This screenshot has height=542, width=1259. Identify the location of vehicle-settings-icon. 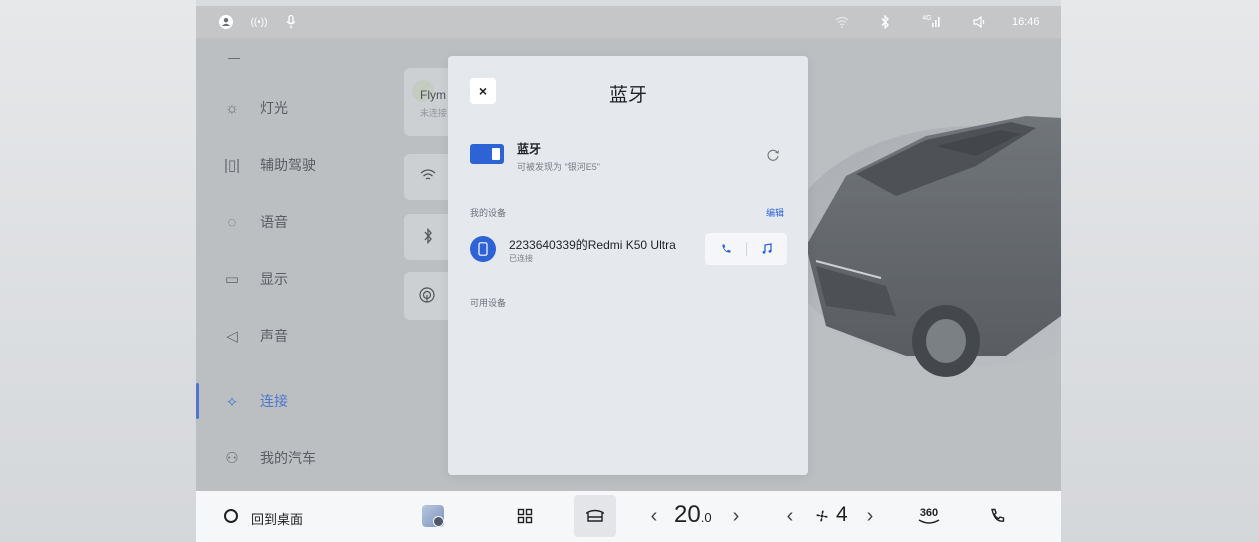
(595, 516).